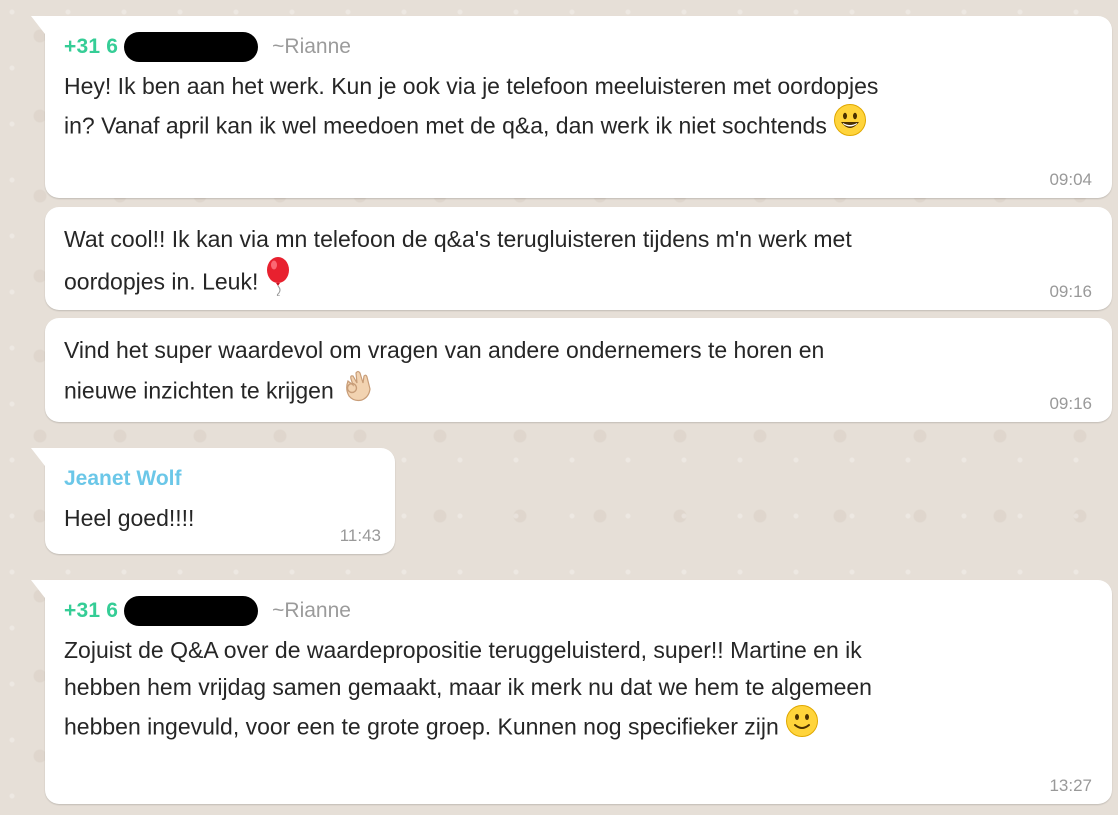 The image size is (1118, 815). Describe the element at coordinates (161, 281) in the screenshot. I see `message-line: oordopjes in. Leuk!` at that location.